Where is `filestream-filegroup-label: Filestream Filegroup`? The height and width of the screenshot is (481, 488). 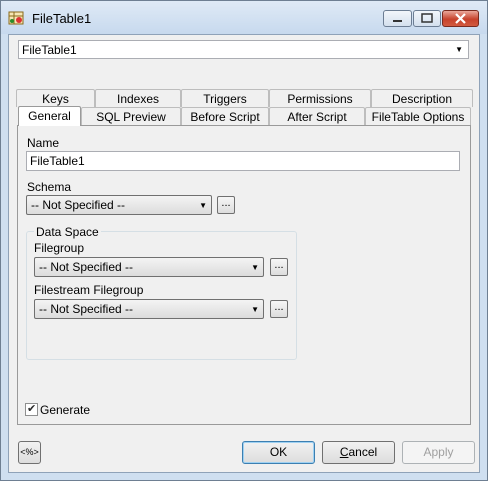
filestream-filegroup-label: Filestream Filegroup is located at coordinates (89, 290).